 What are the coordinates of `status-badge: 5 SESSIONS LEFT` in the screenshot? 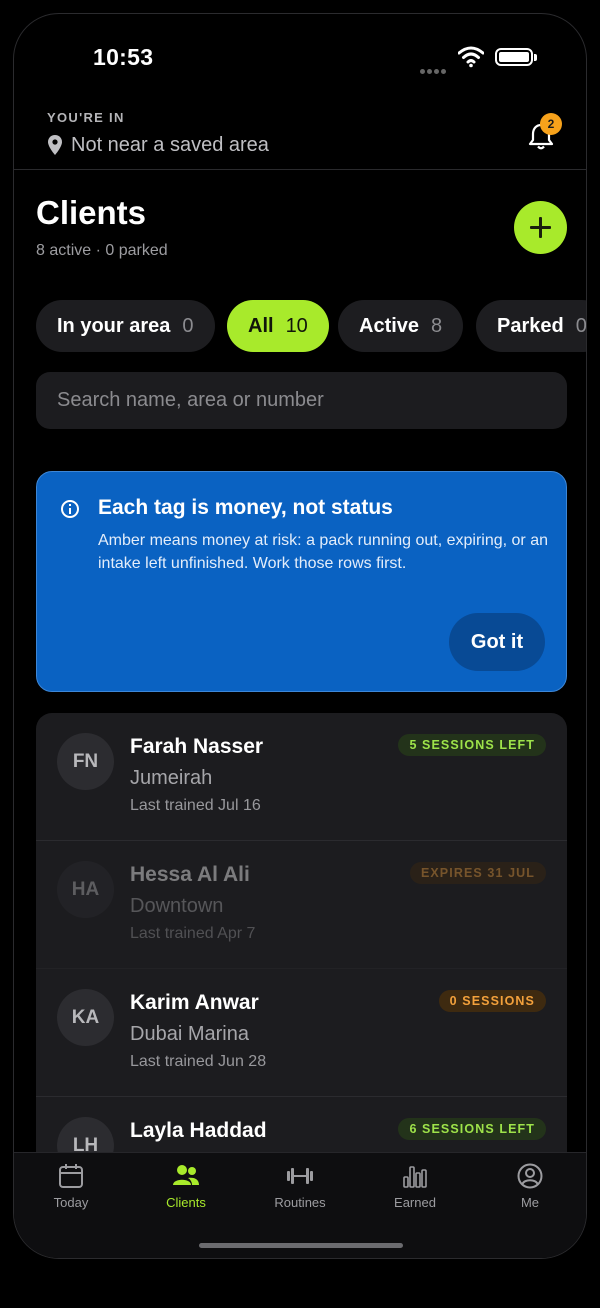 It's located at (472, 745).